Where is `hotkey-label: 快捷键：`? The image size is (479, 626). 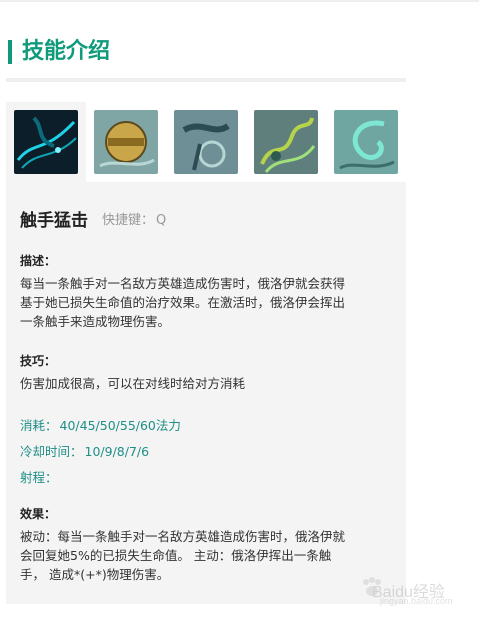 hotkey-label: 快捷键： is located at coordinates (128, 220).